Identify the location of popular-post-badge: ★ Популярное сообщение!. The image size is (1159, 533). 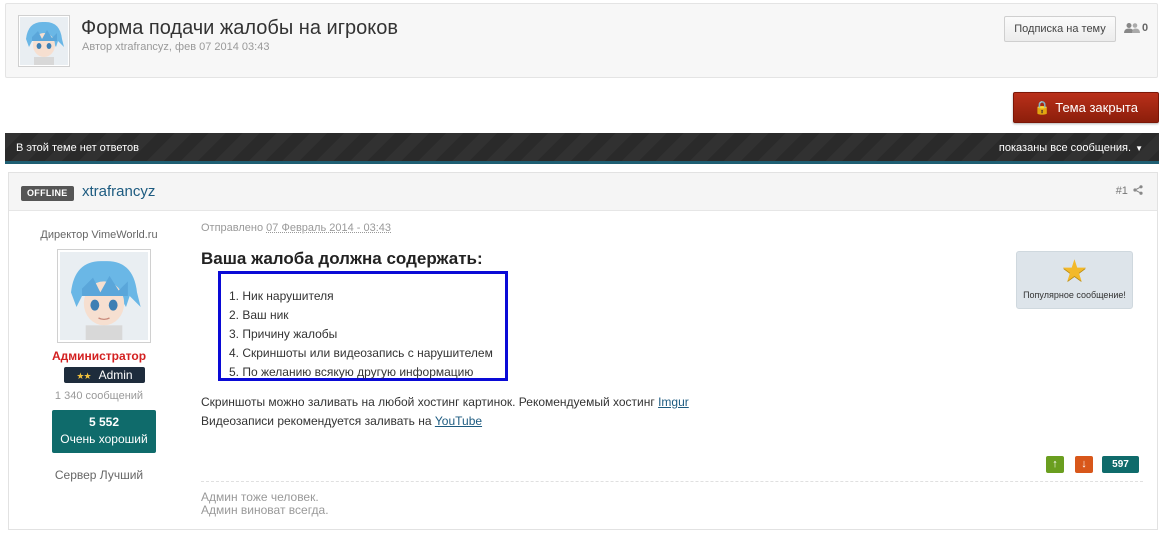
(1074, 280).